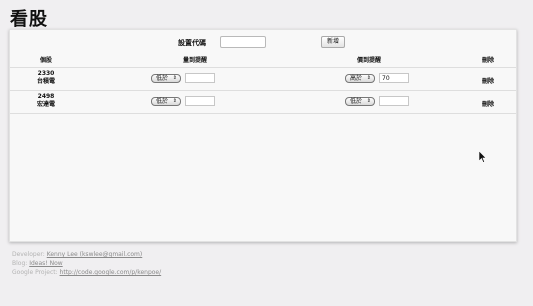  Describe the element at coordinates (46, 96) in the screenshot. I see `stock-code: 2498` at that location.